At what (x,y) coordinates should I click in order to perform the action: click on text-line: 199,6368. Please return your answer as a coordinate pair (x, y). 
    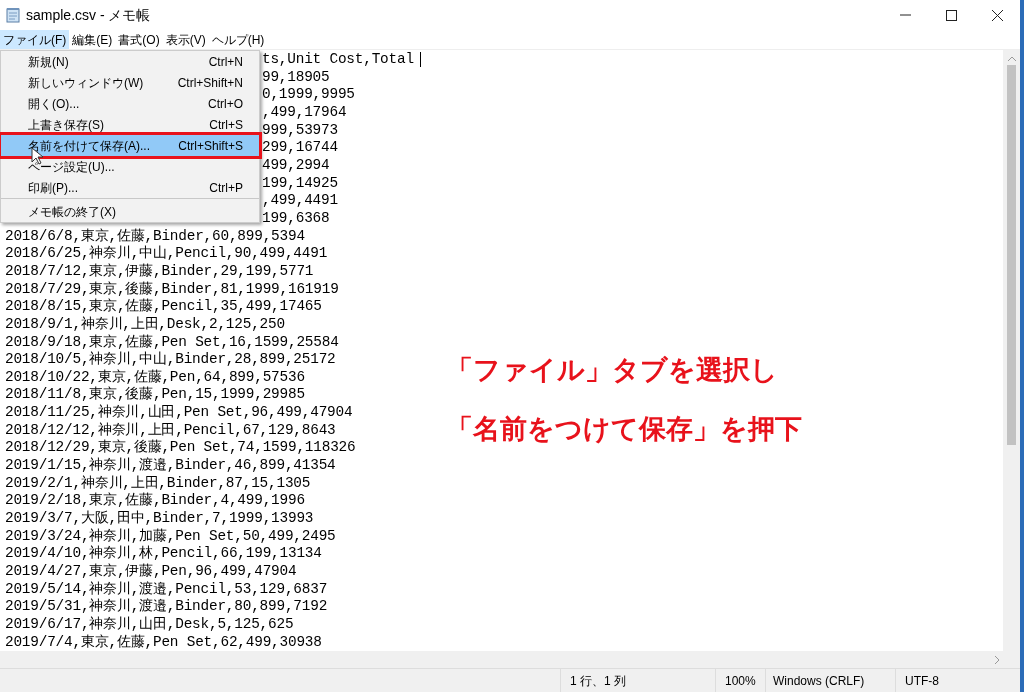
    Looking at the image, I should click on (296, 218).